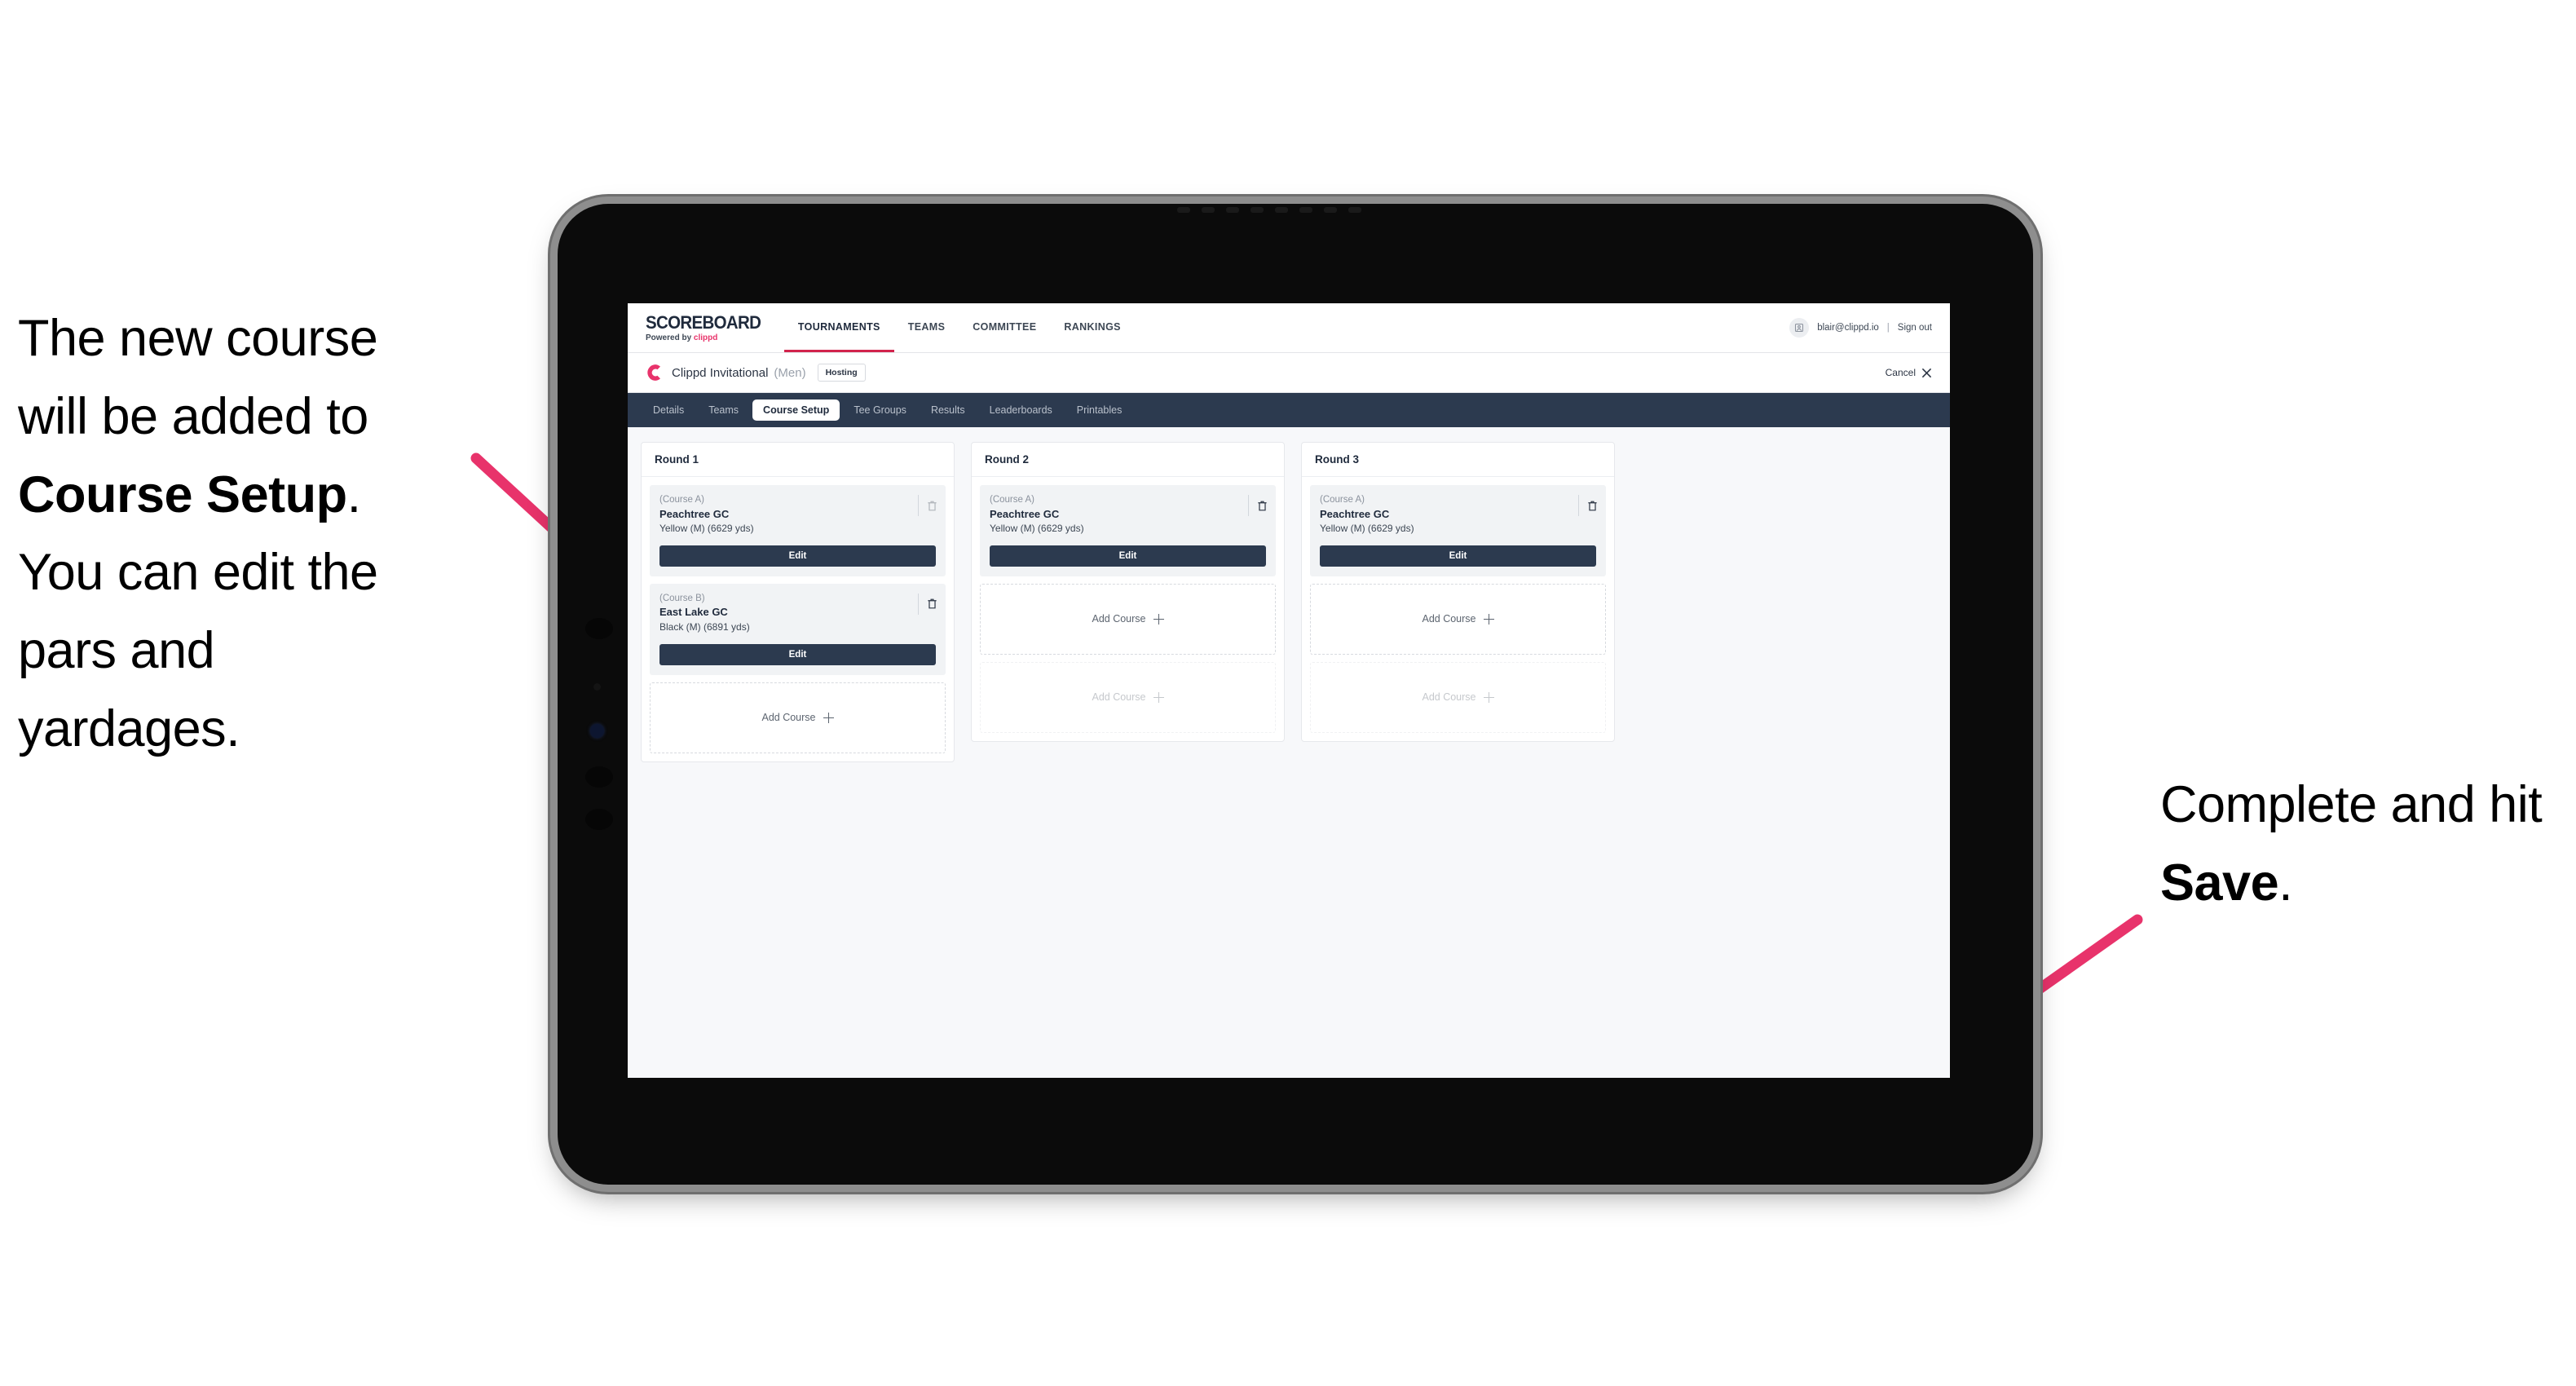 The height and width of the screenshot is (1386, 2576). Describe the element at coordinates (838, 327) in the screenshot. I see `nav-item-tournaments: TOURNAMENTS` at that location.